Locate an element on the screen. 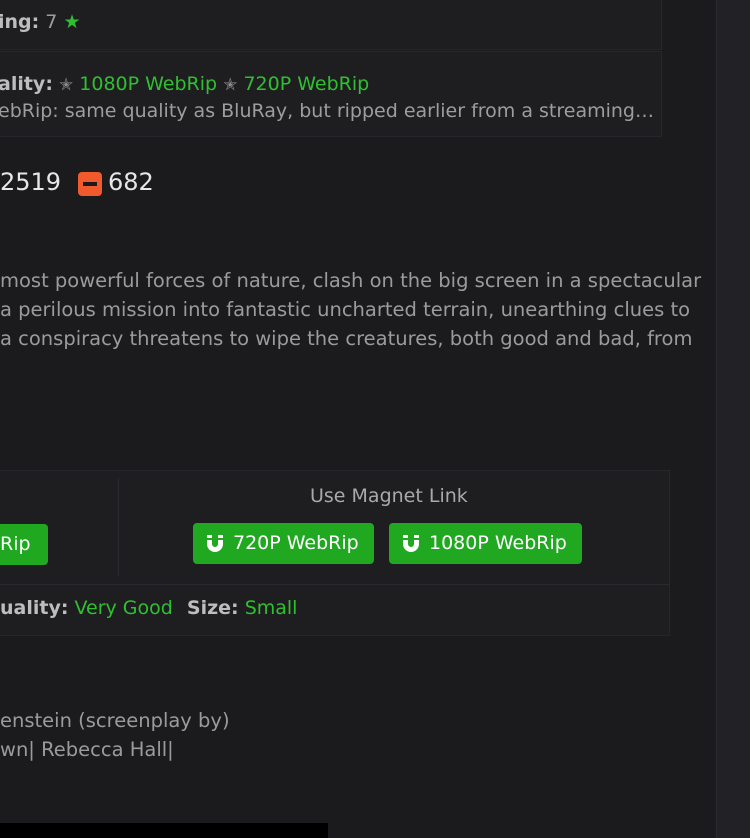 The width and height of the screenshot is (750, 838). cast-credit: wn| Rebecca Hall| is located at coordinates (87, 749).